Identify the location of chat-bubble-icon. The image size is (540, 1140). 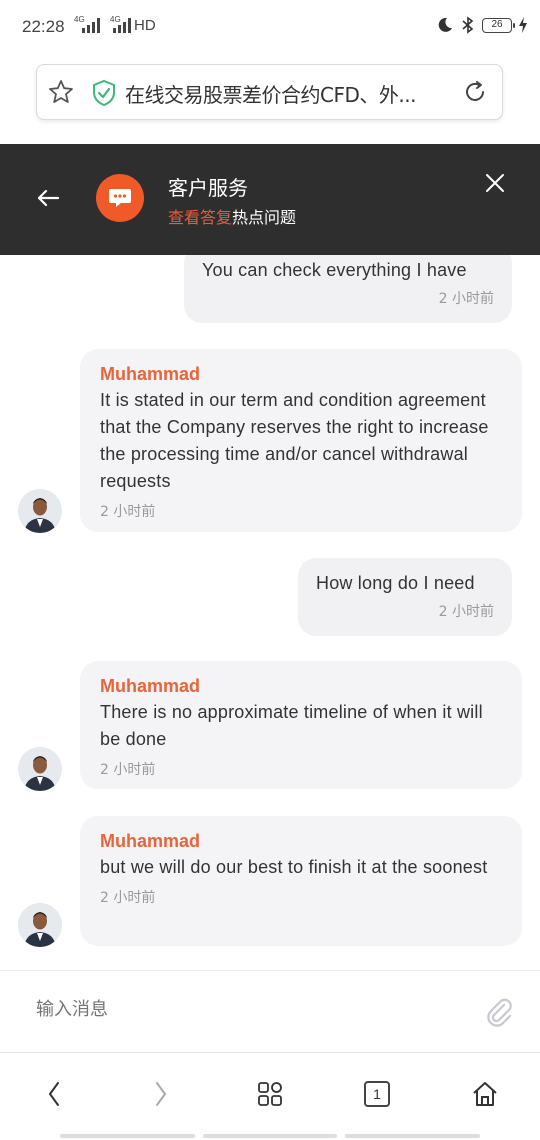
(120, 198).